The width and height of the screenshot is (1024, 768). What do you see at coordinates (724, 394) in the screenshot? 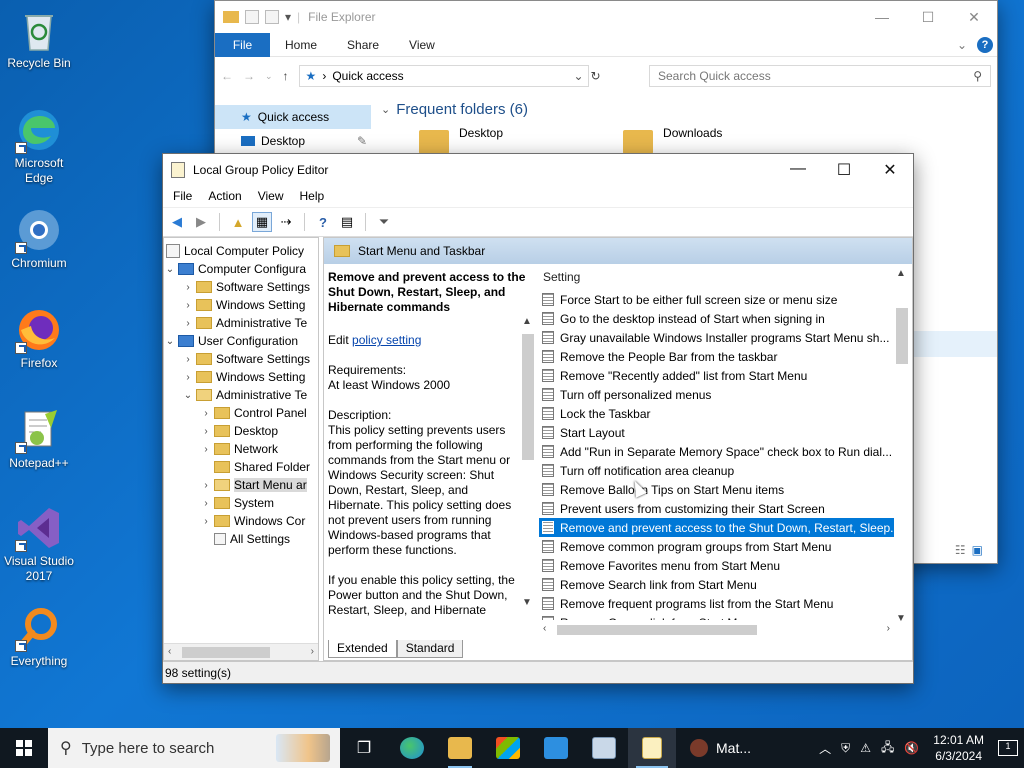
I see `setting-row: Turn off personalized menus` at bounding box center [724, 394].